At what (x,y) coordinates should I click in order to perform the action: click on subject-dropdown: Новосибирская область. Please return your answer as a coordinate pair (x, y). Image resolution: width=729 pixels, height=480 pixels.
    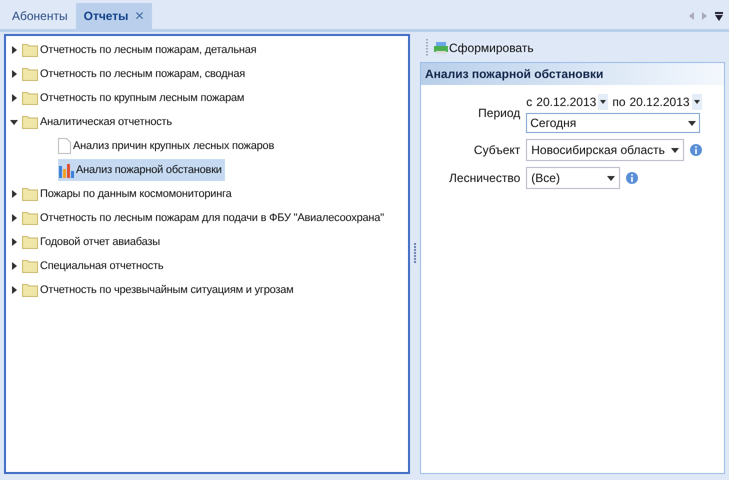
    Looking at the image, I should click on (605, 150).